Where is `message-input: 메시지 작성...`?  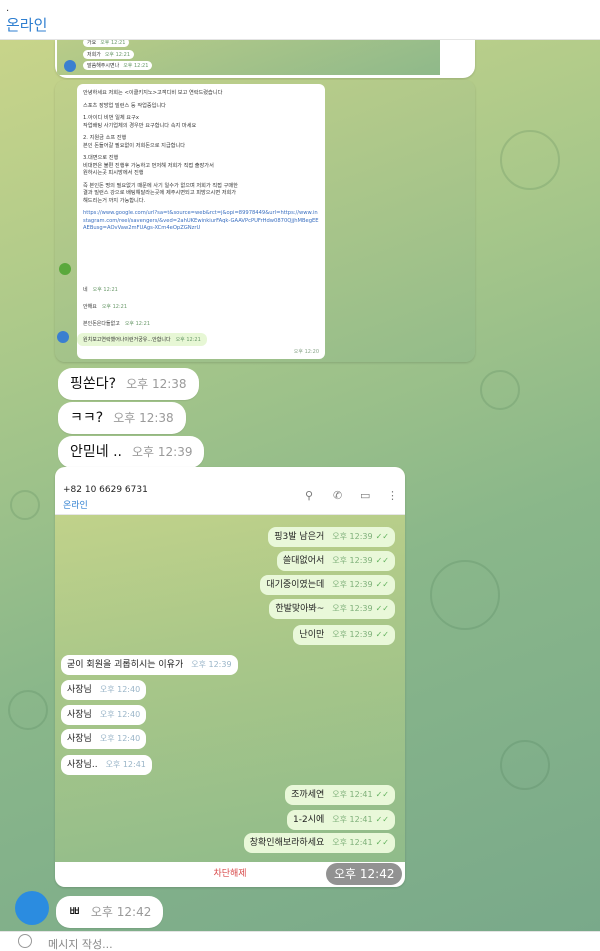
message-input: 메시지 작성... is located at coordinates (80, 943).